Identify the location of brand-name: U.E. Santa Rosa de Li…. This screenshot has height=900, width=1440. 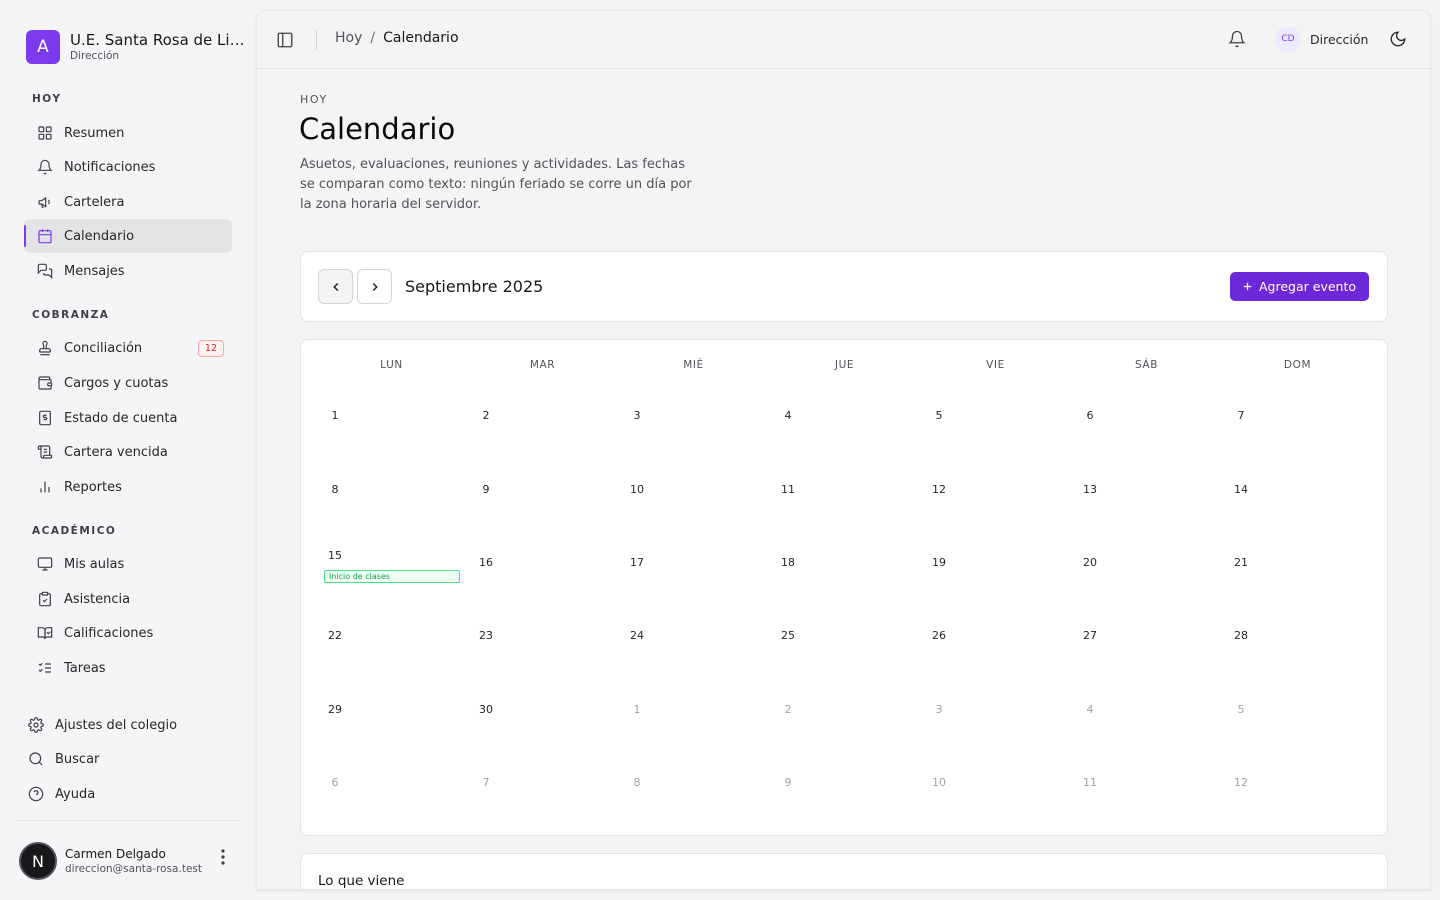
(157, 40).